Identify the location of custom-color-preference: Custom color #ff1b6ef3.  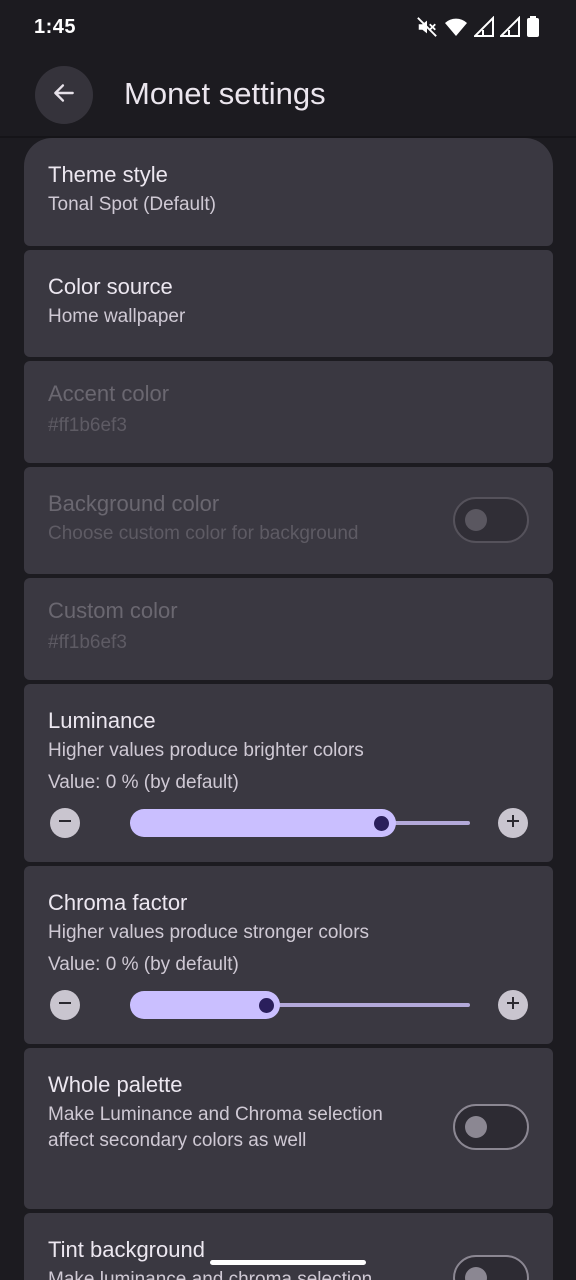
(288, 629).